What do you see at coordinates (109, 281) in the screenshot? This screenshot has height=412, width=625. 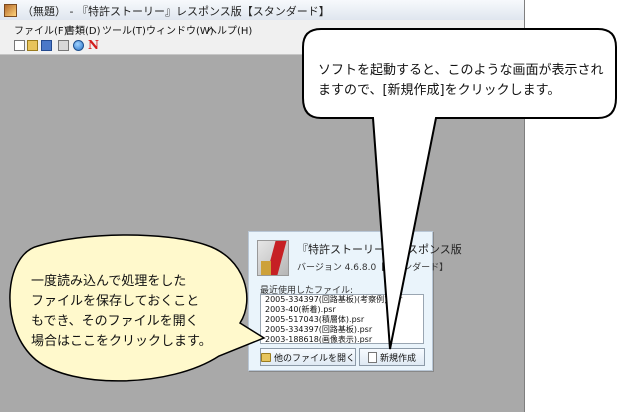 I see `callout-left-line: 一度読み込んで処理をした` at bounding box center [109, 281].